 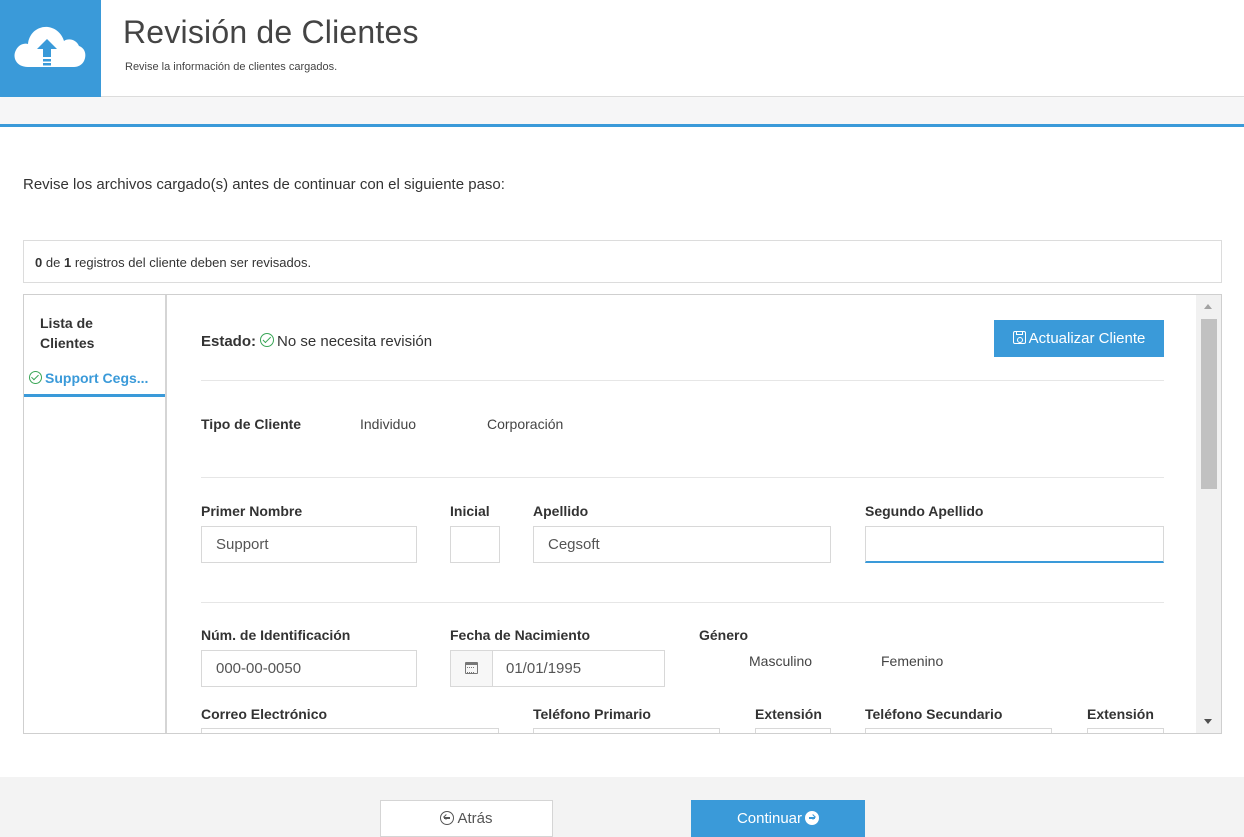 I want to click on gender-label: Género, so click(x=724, y=635).